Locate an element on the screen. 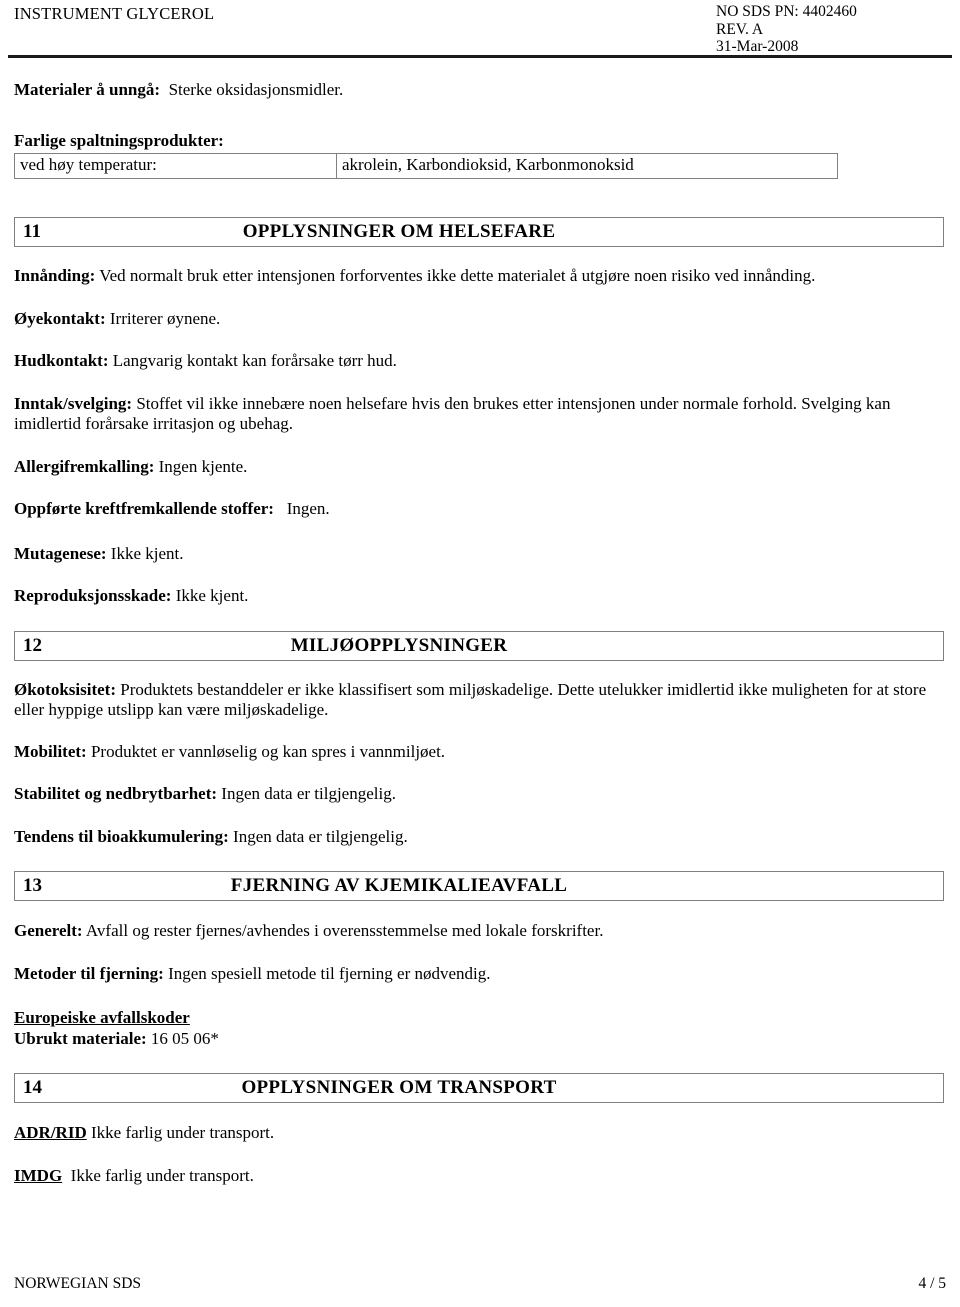 This screenshot has width=960, height=1307. section-bar-12: 12 MILJØOPPLYSNINGER is located at coordinates (479, 645).